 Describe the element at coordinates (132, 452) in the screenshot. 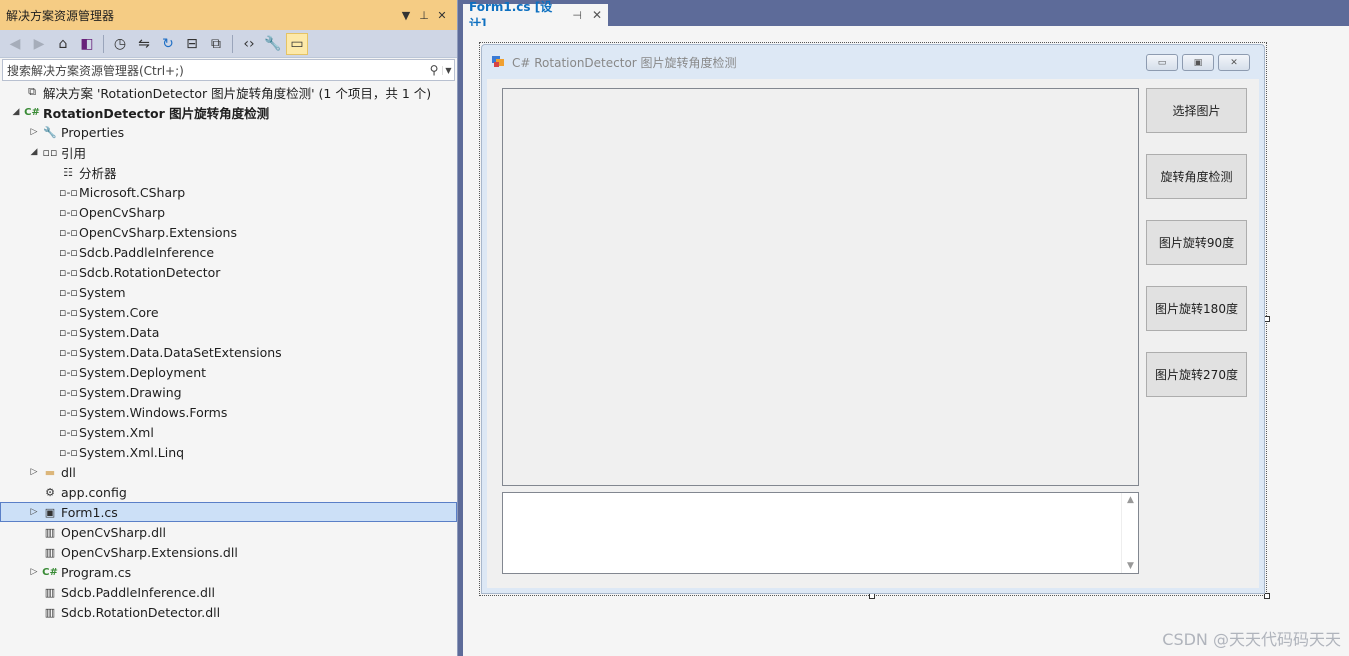

I see `tree-item-label: System.Xml.Linq` at that location.